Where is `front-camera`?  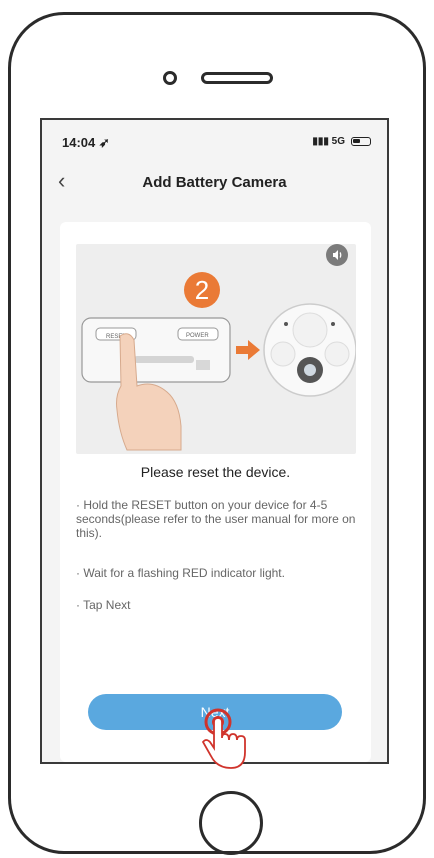
front-camera is located at coordinates (170, 78).